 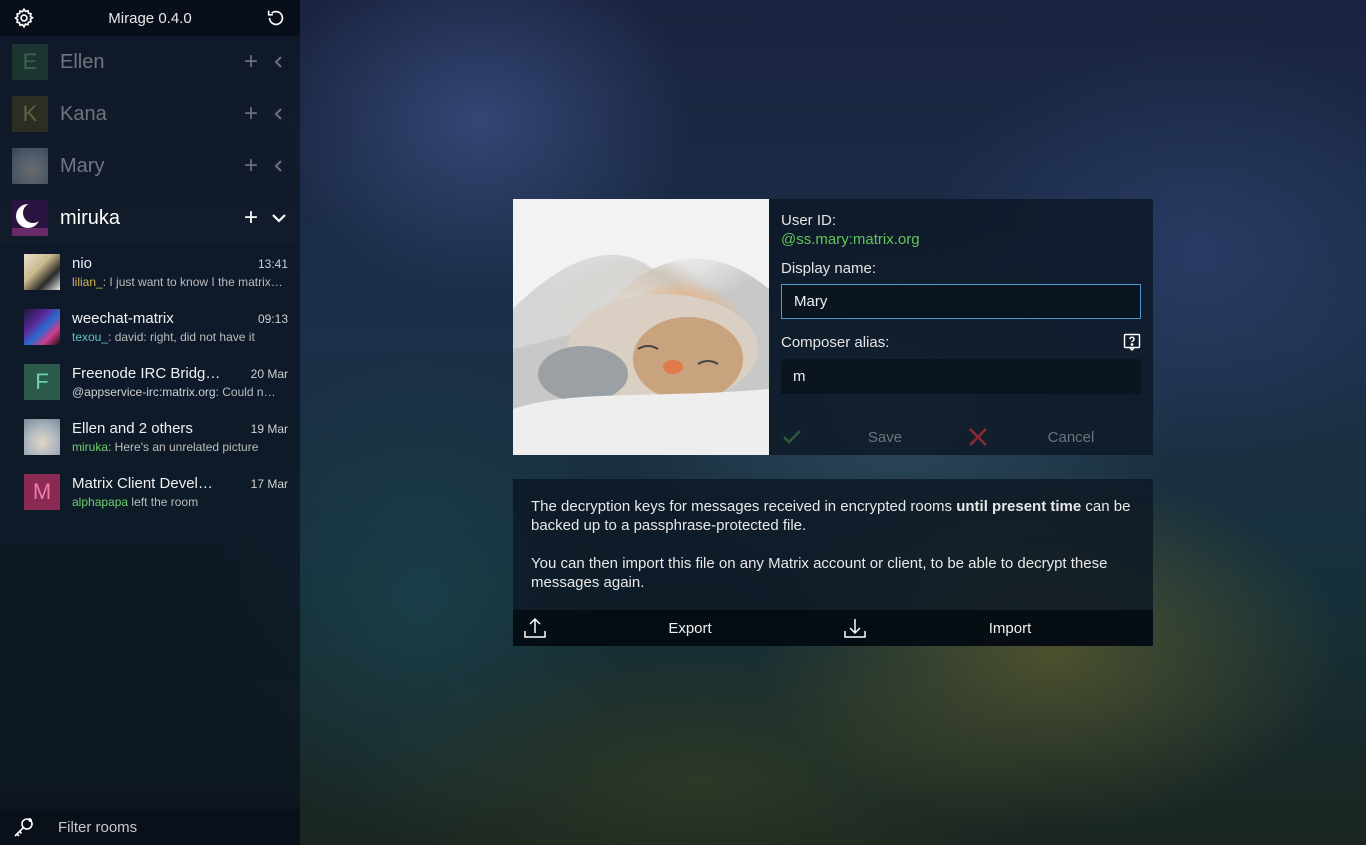 I want to click on export-label: Export, so click(x=690, y=628).